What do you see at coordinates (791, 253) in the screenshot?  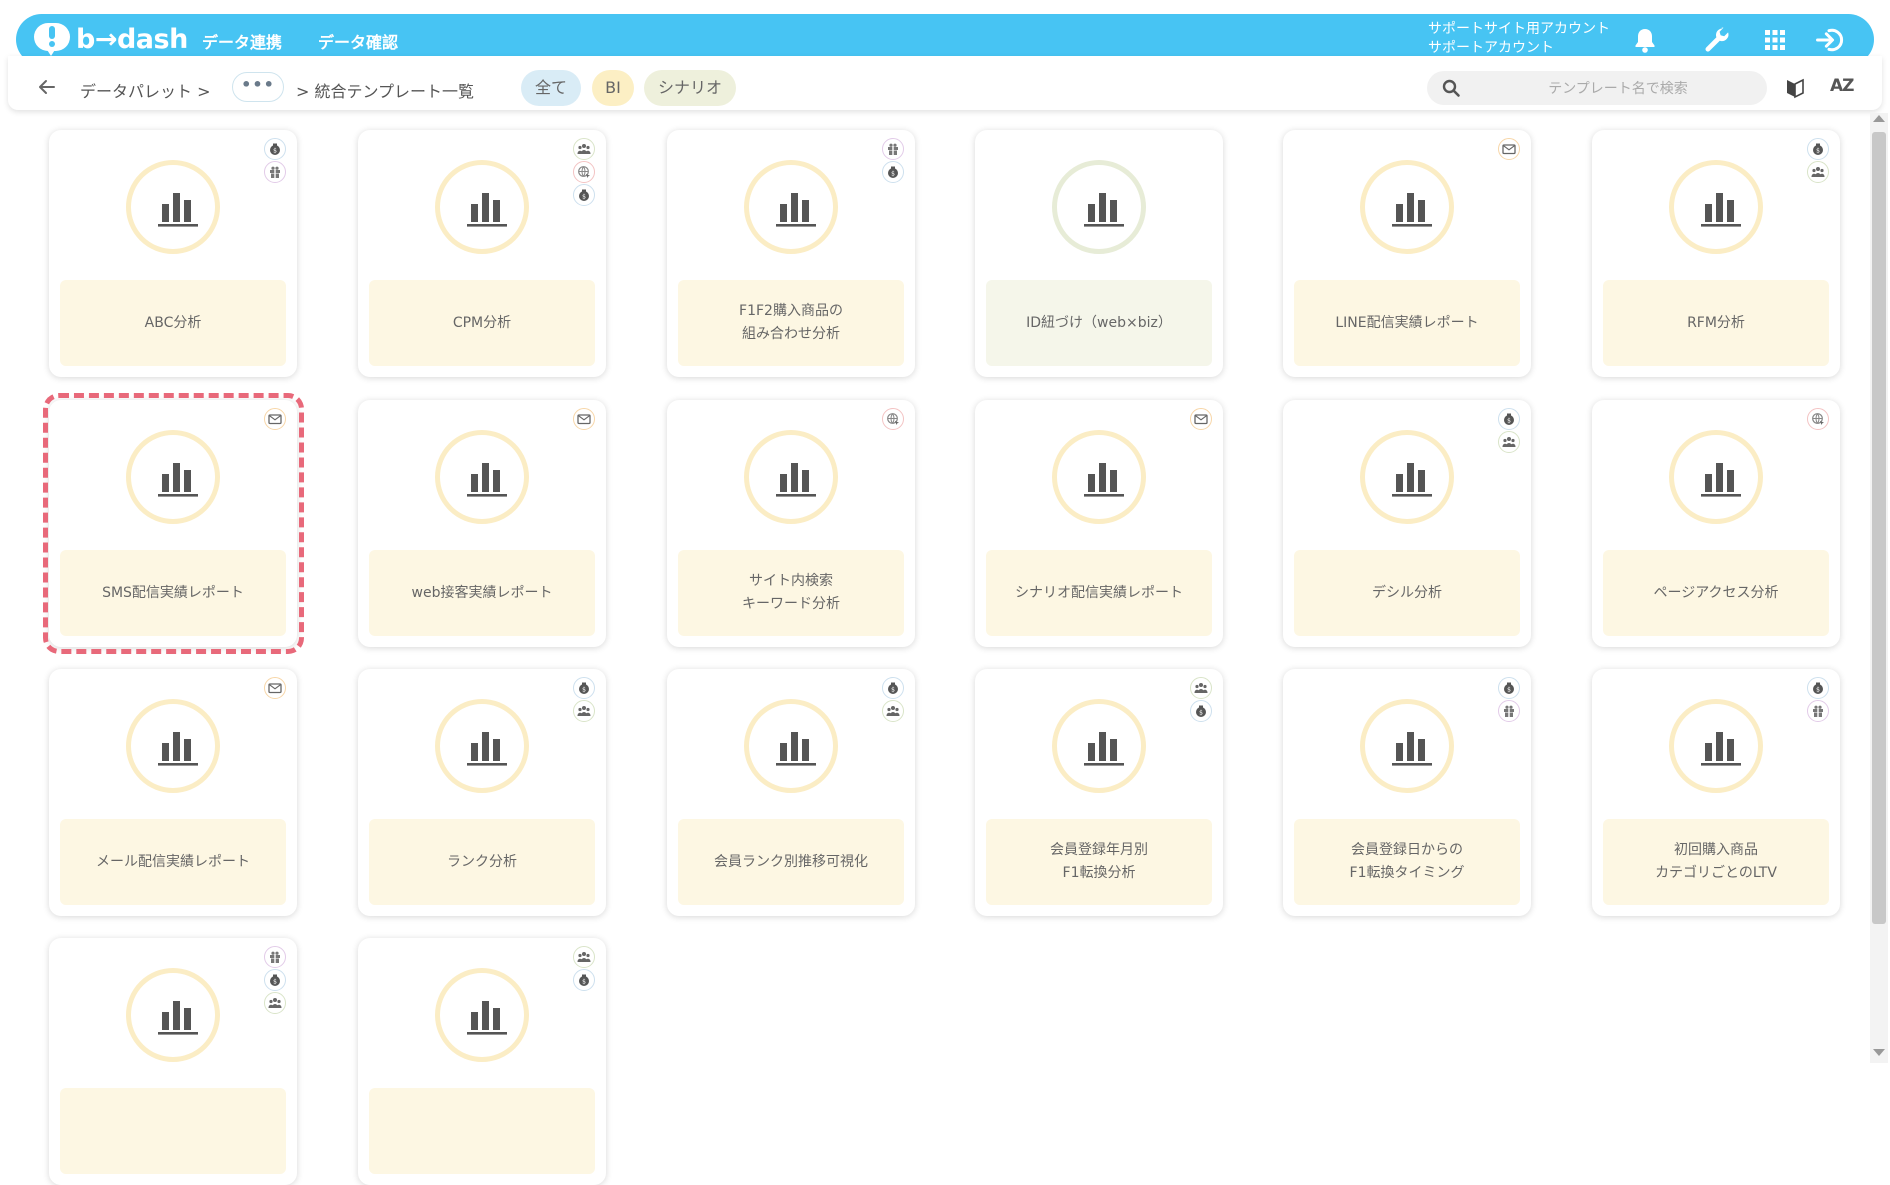 I see `template-card: F1F2購入商品の 組み合わせ分析 $` at bounding box center [791, 253].